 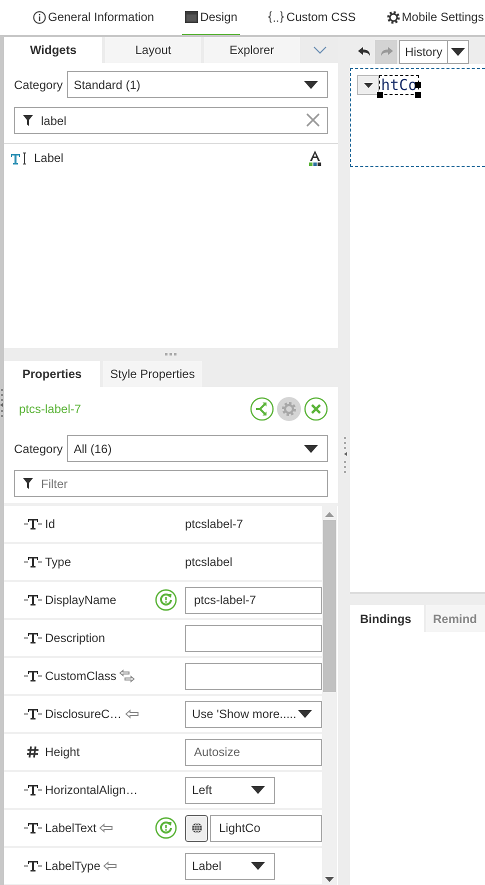 I want to click on clear-icon, so click(x=313, y=120).